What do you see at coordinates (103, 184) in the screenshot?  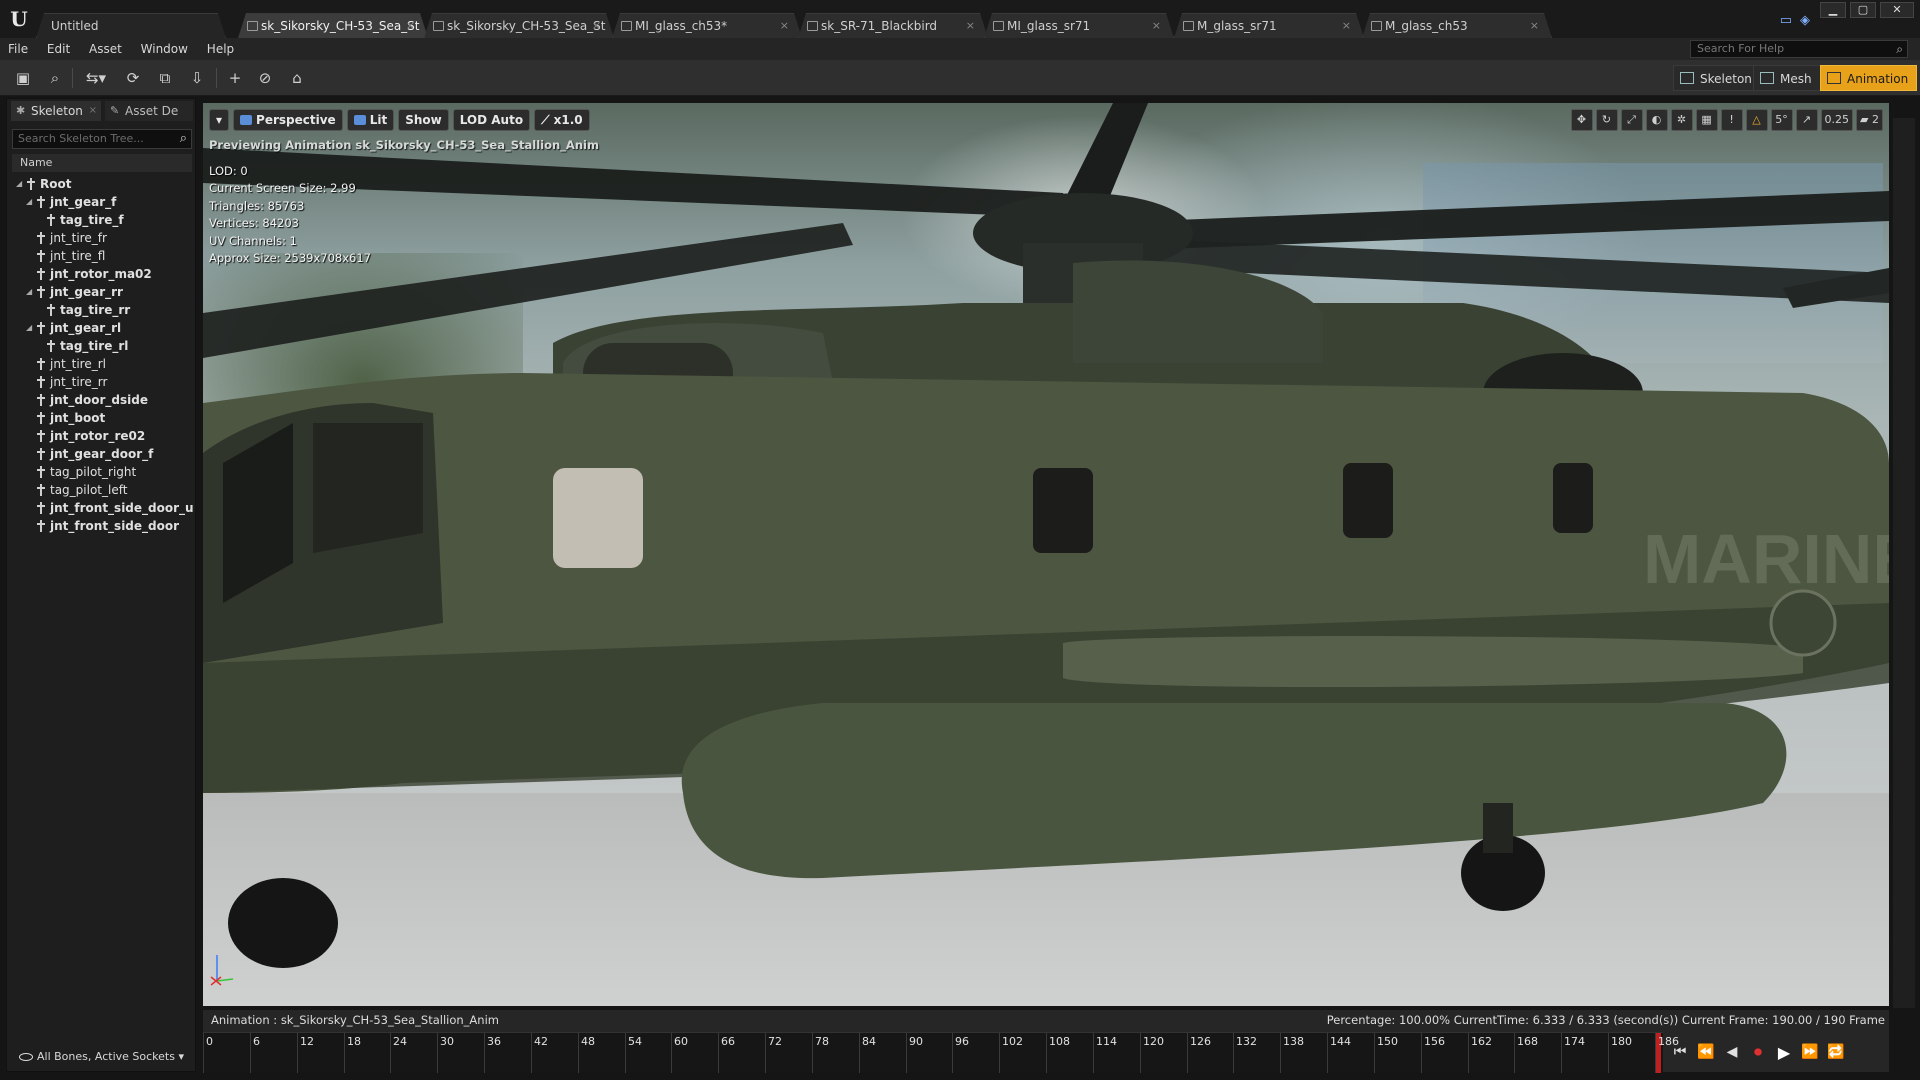 I see `bone-tree-row: ◢ Root` at bounding box center [103, 184].